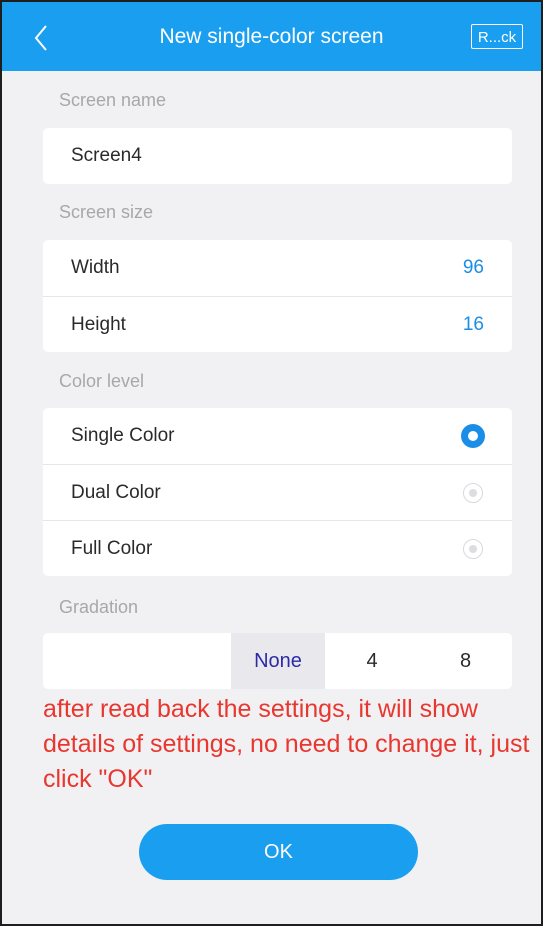 The height and width of the screenshot is (926, 543). I want to click on nav-bar: New single-color screen R...ck, so click(271, 36).